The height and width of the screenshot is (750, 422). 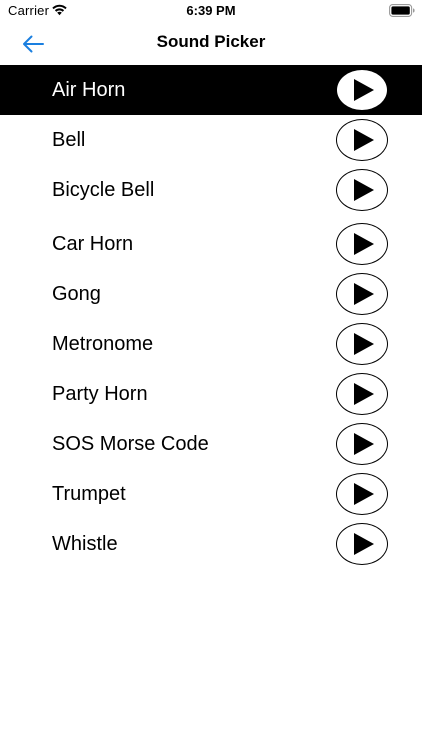 I want to click on sound-label: Car Horn, so click(x=93, y=244).